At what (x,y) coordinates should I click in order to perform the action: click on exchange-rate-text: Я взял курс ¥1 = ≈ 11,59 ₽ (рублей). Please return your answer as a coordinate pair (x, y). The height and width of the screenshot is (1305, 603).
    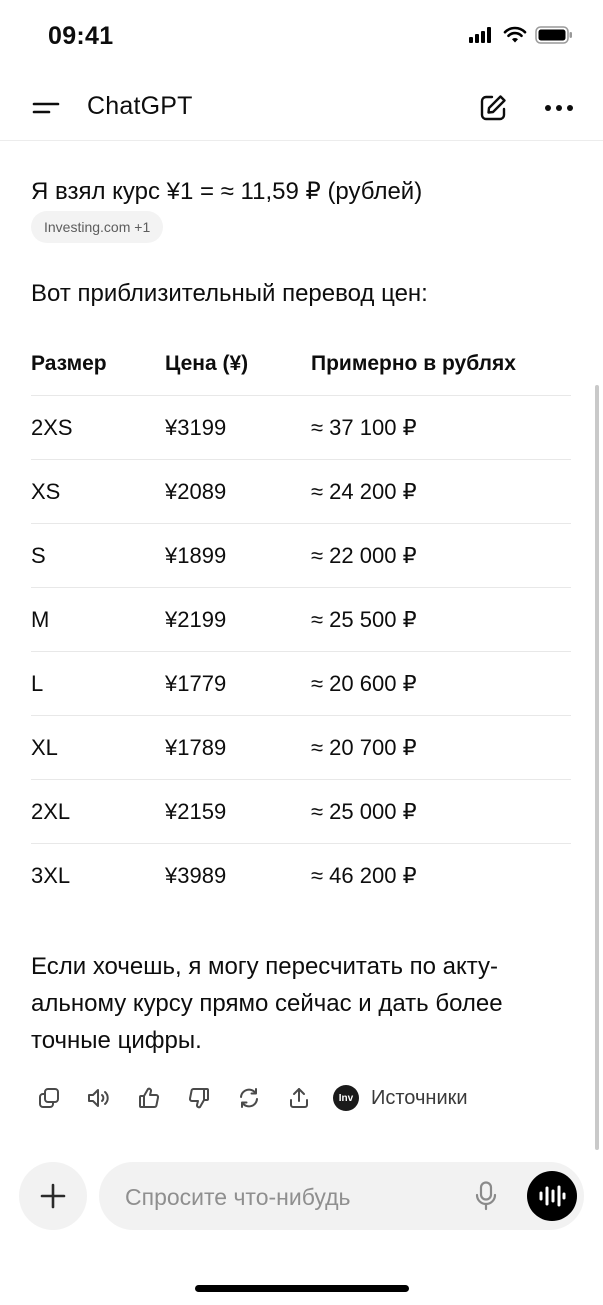
    Looking at the image, I should click on (227, 191).